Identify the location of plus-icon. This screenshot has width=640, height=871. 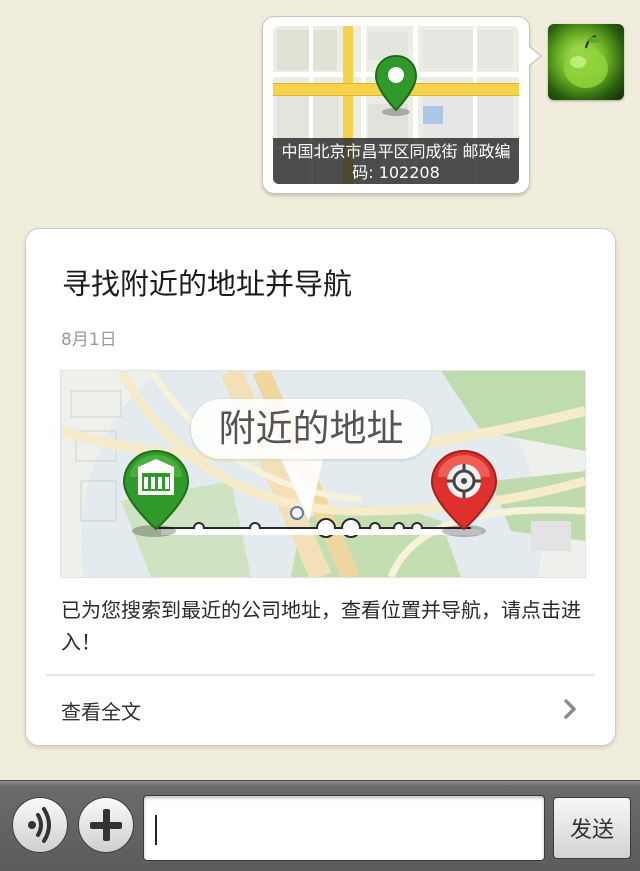
(106, 825).